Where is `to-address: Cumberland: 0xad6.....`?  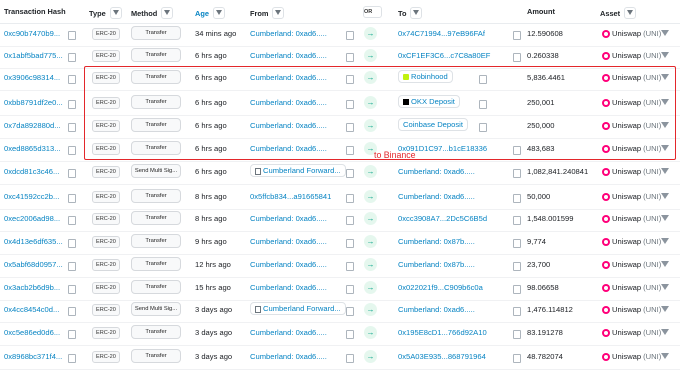
to-address: Cumberland: 0xad6..... is located at coordinates (436, 196).